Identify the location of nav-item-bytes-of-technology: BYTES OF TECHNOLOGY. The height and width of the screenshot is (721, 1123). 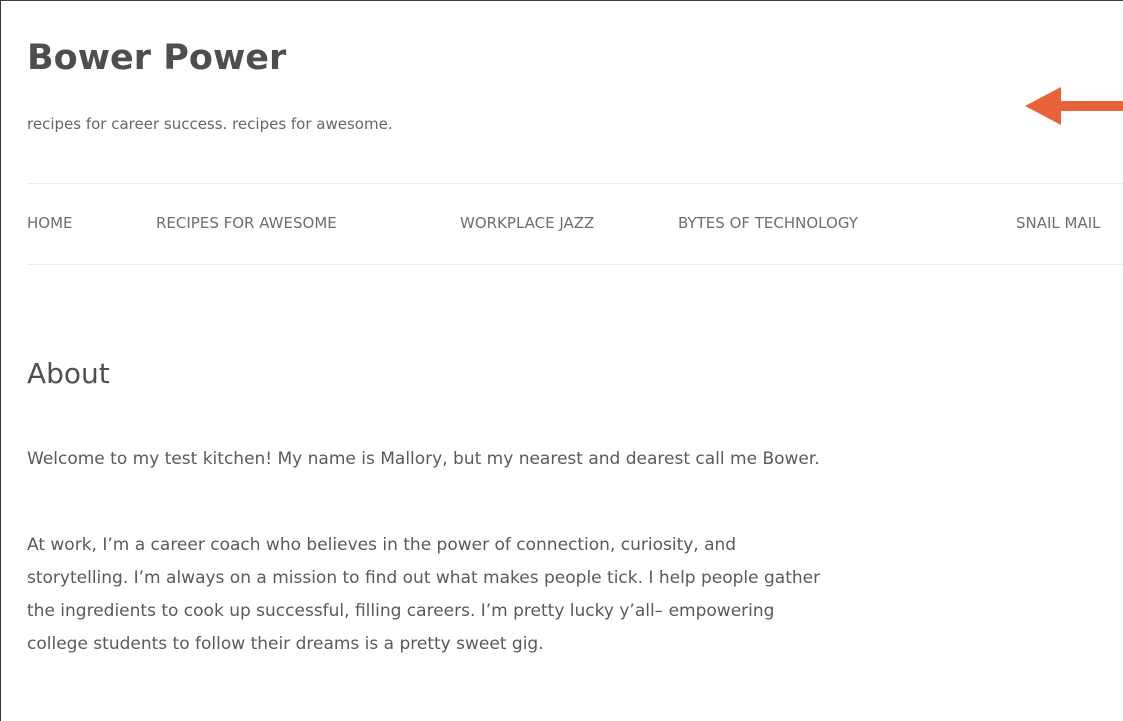
(768, 223).